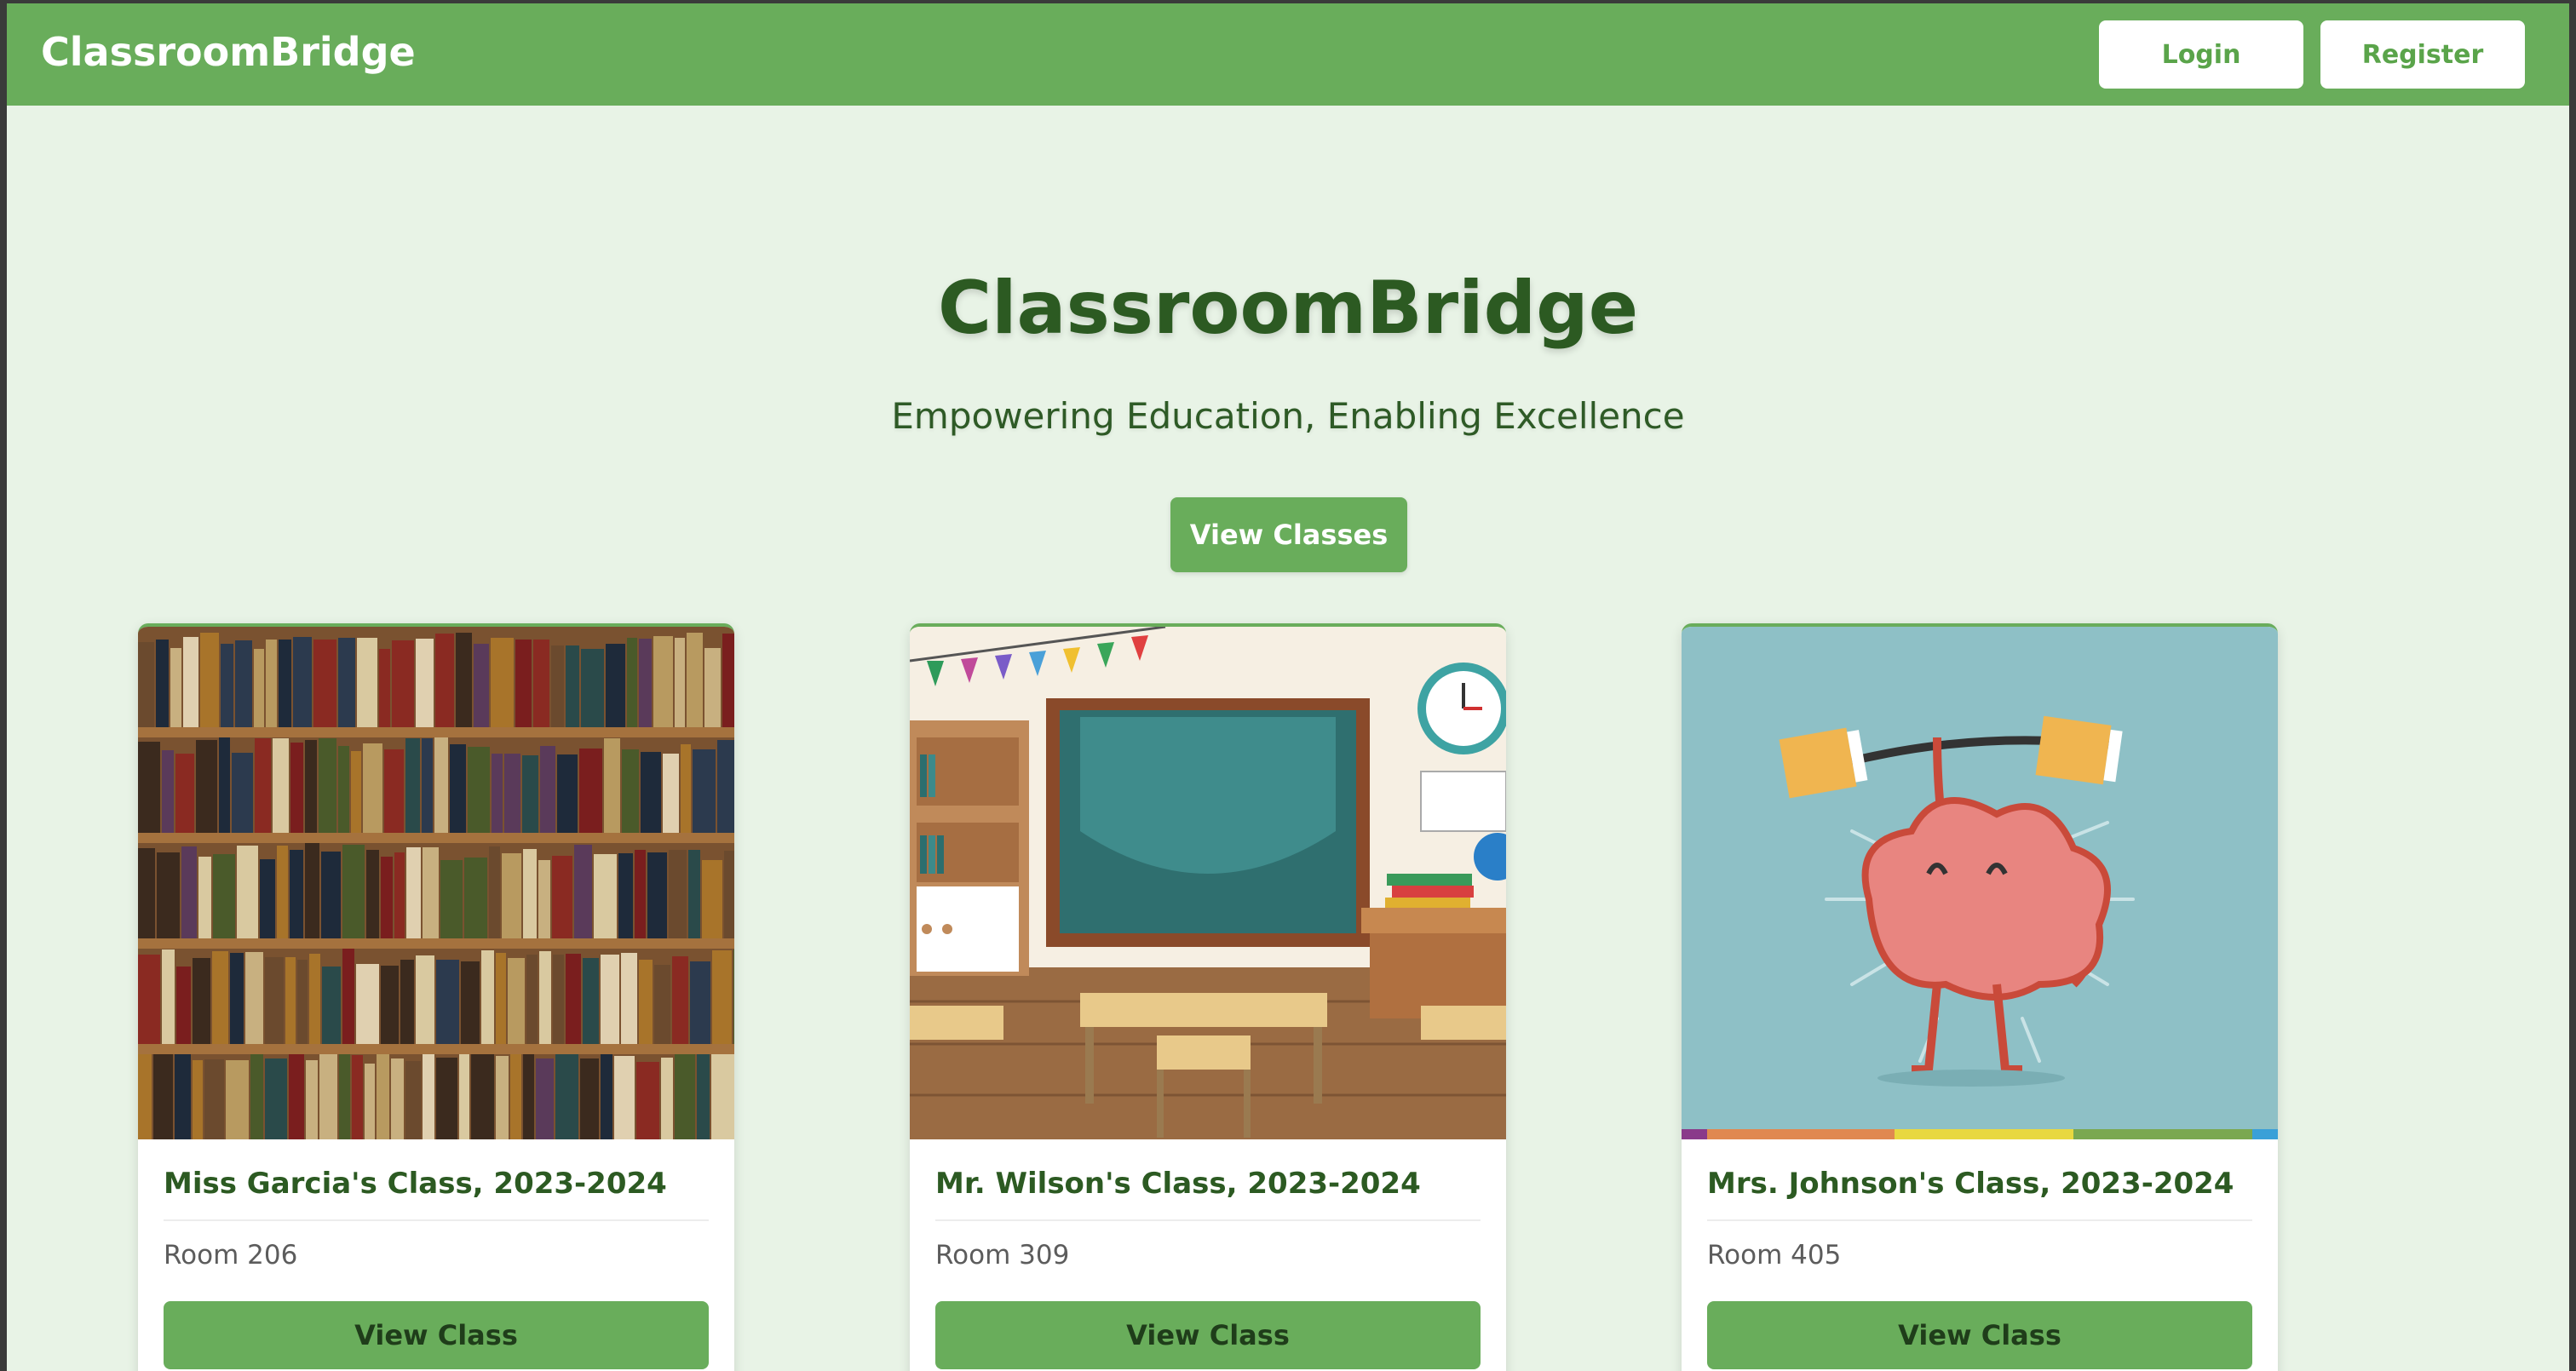 The image size is (2576, 1371). I want to click on class-title: Miss Garcia's Class, 2023-2024, so click(416, 1184).